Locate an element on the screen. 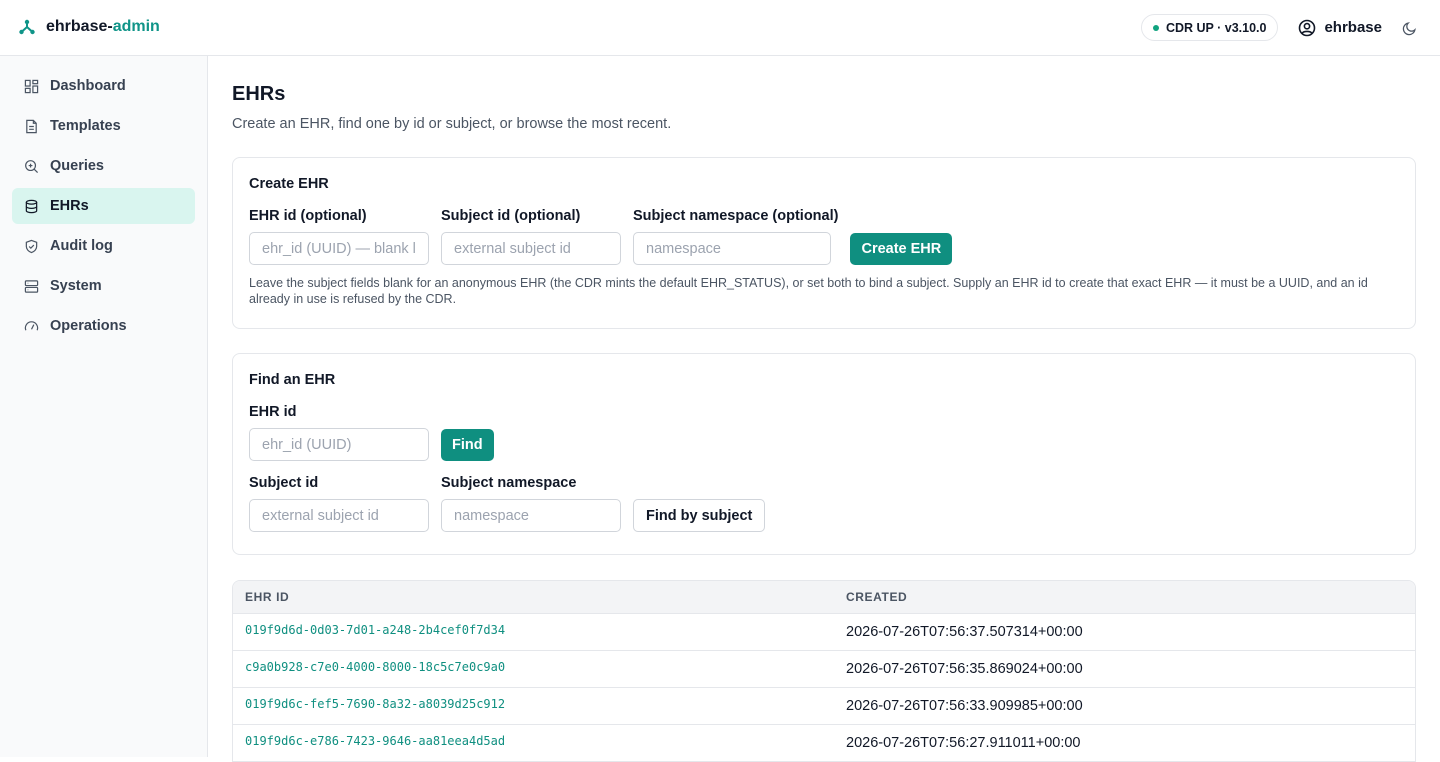  find-by-subject-button: Find by subject is located at coordinates (699, 515).